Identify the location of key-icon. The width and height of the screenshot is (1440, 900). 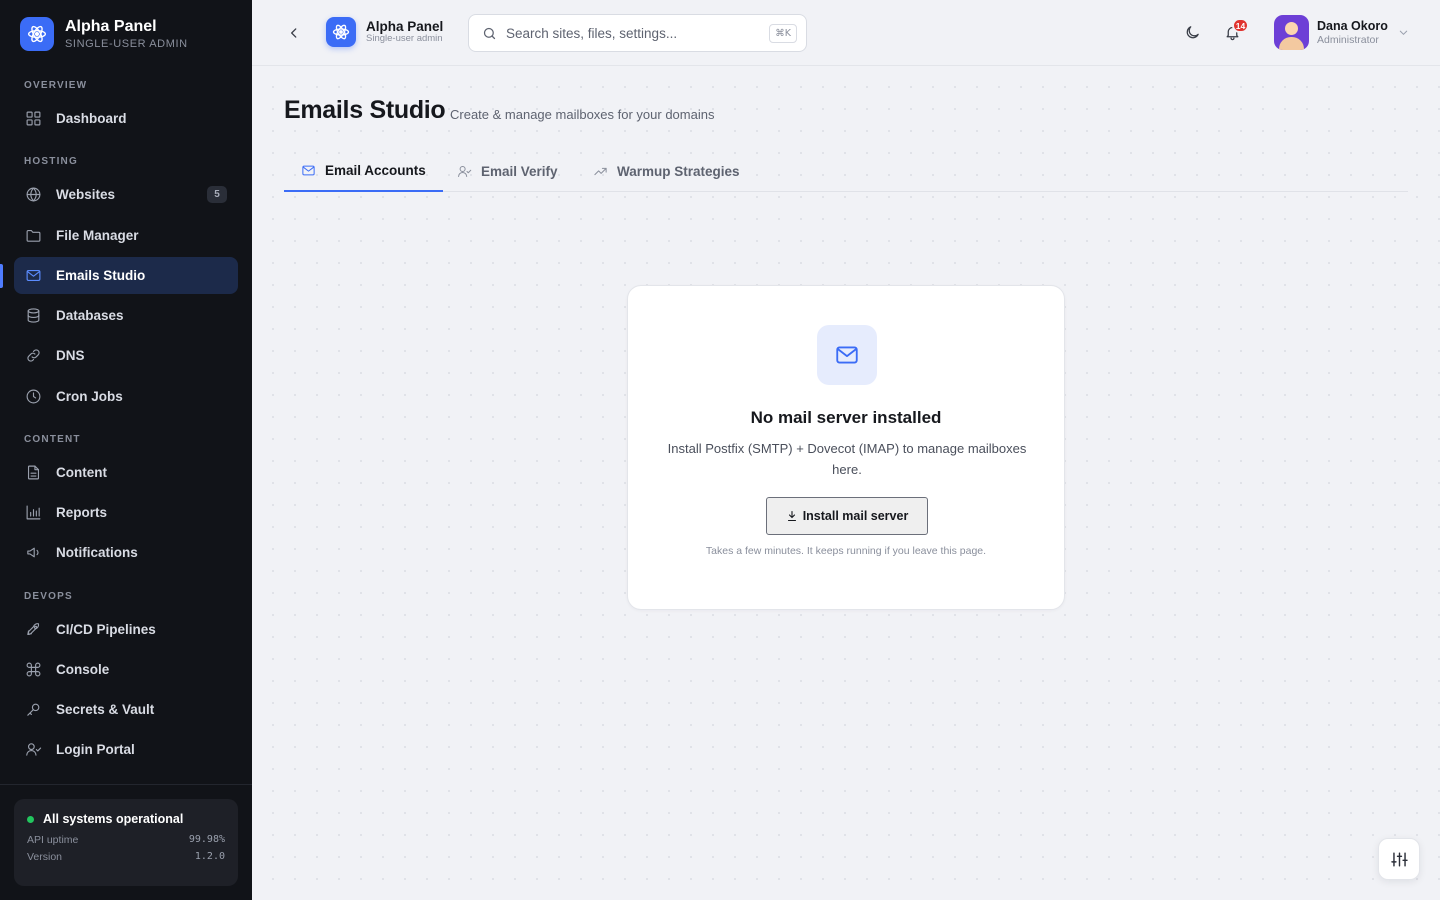
(33, 709).